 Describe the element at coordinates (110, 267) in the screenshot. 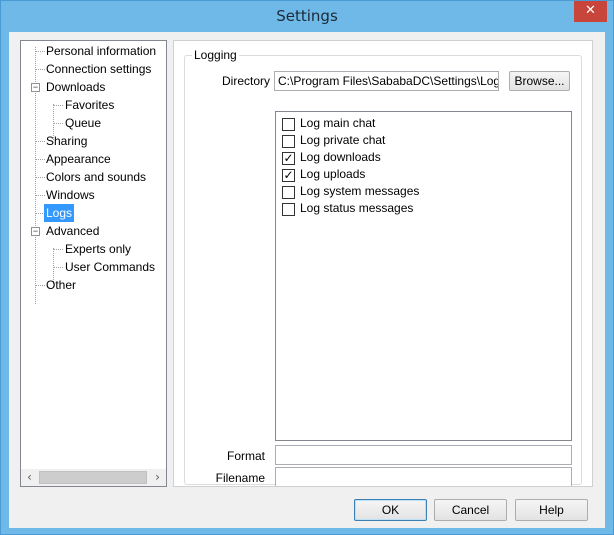

I see `tree-item-user-commands: User Commands` at that location.